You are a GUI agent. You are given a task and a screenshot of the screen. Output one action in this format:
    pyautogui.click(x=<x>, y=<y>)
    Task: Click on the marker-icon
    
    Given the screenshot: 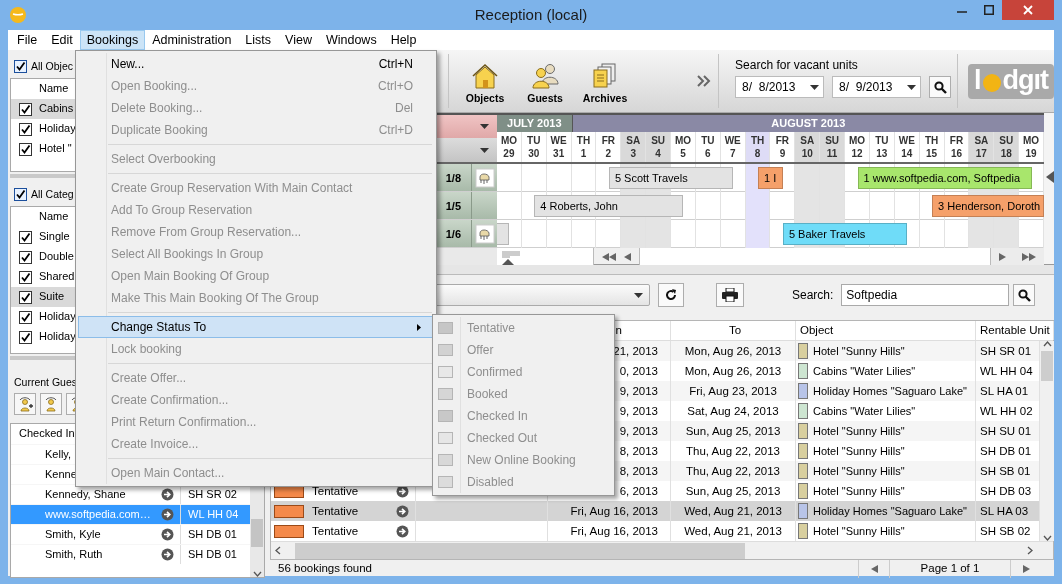 What is the action you would take?
    pyautogui.click(x=1050, y=177)
    